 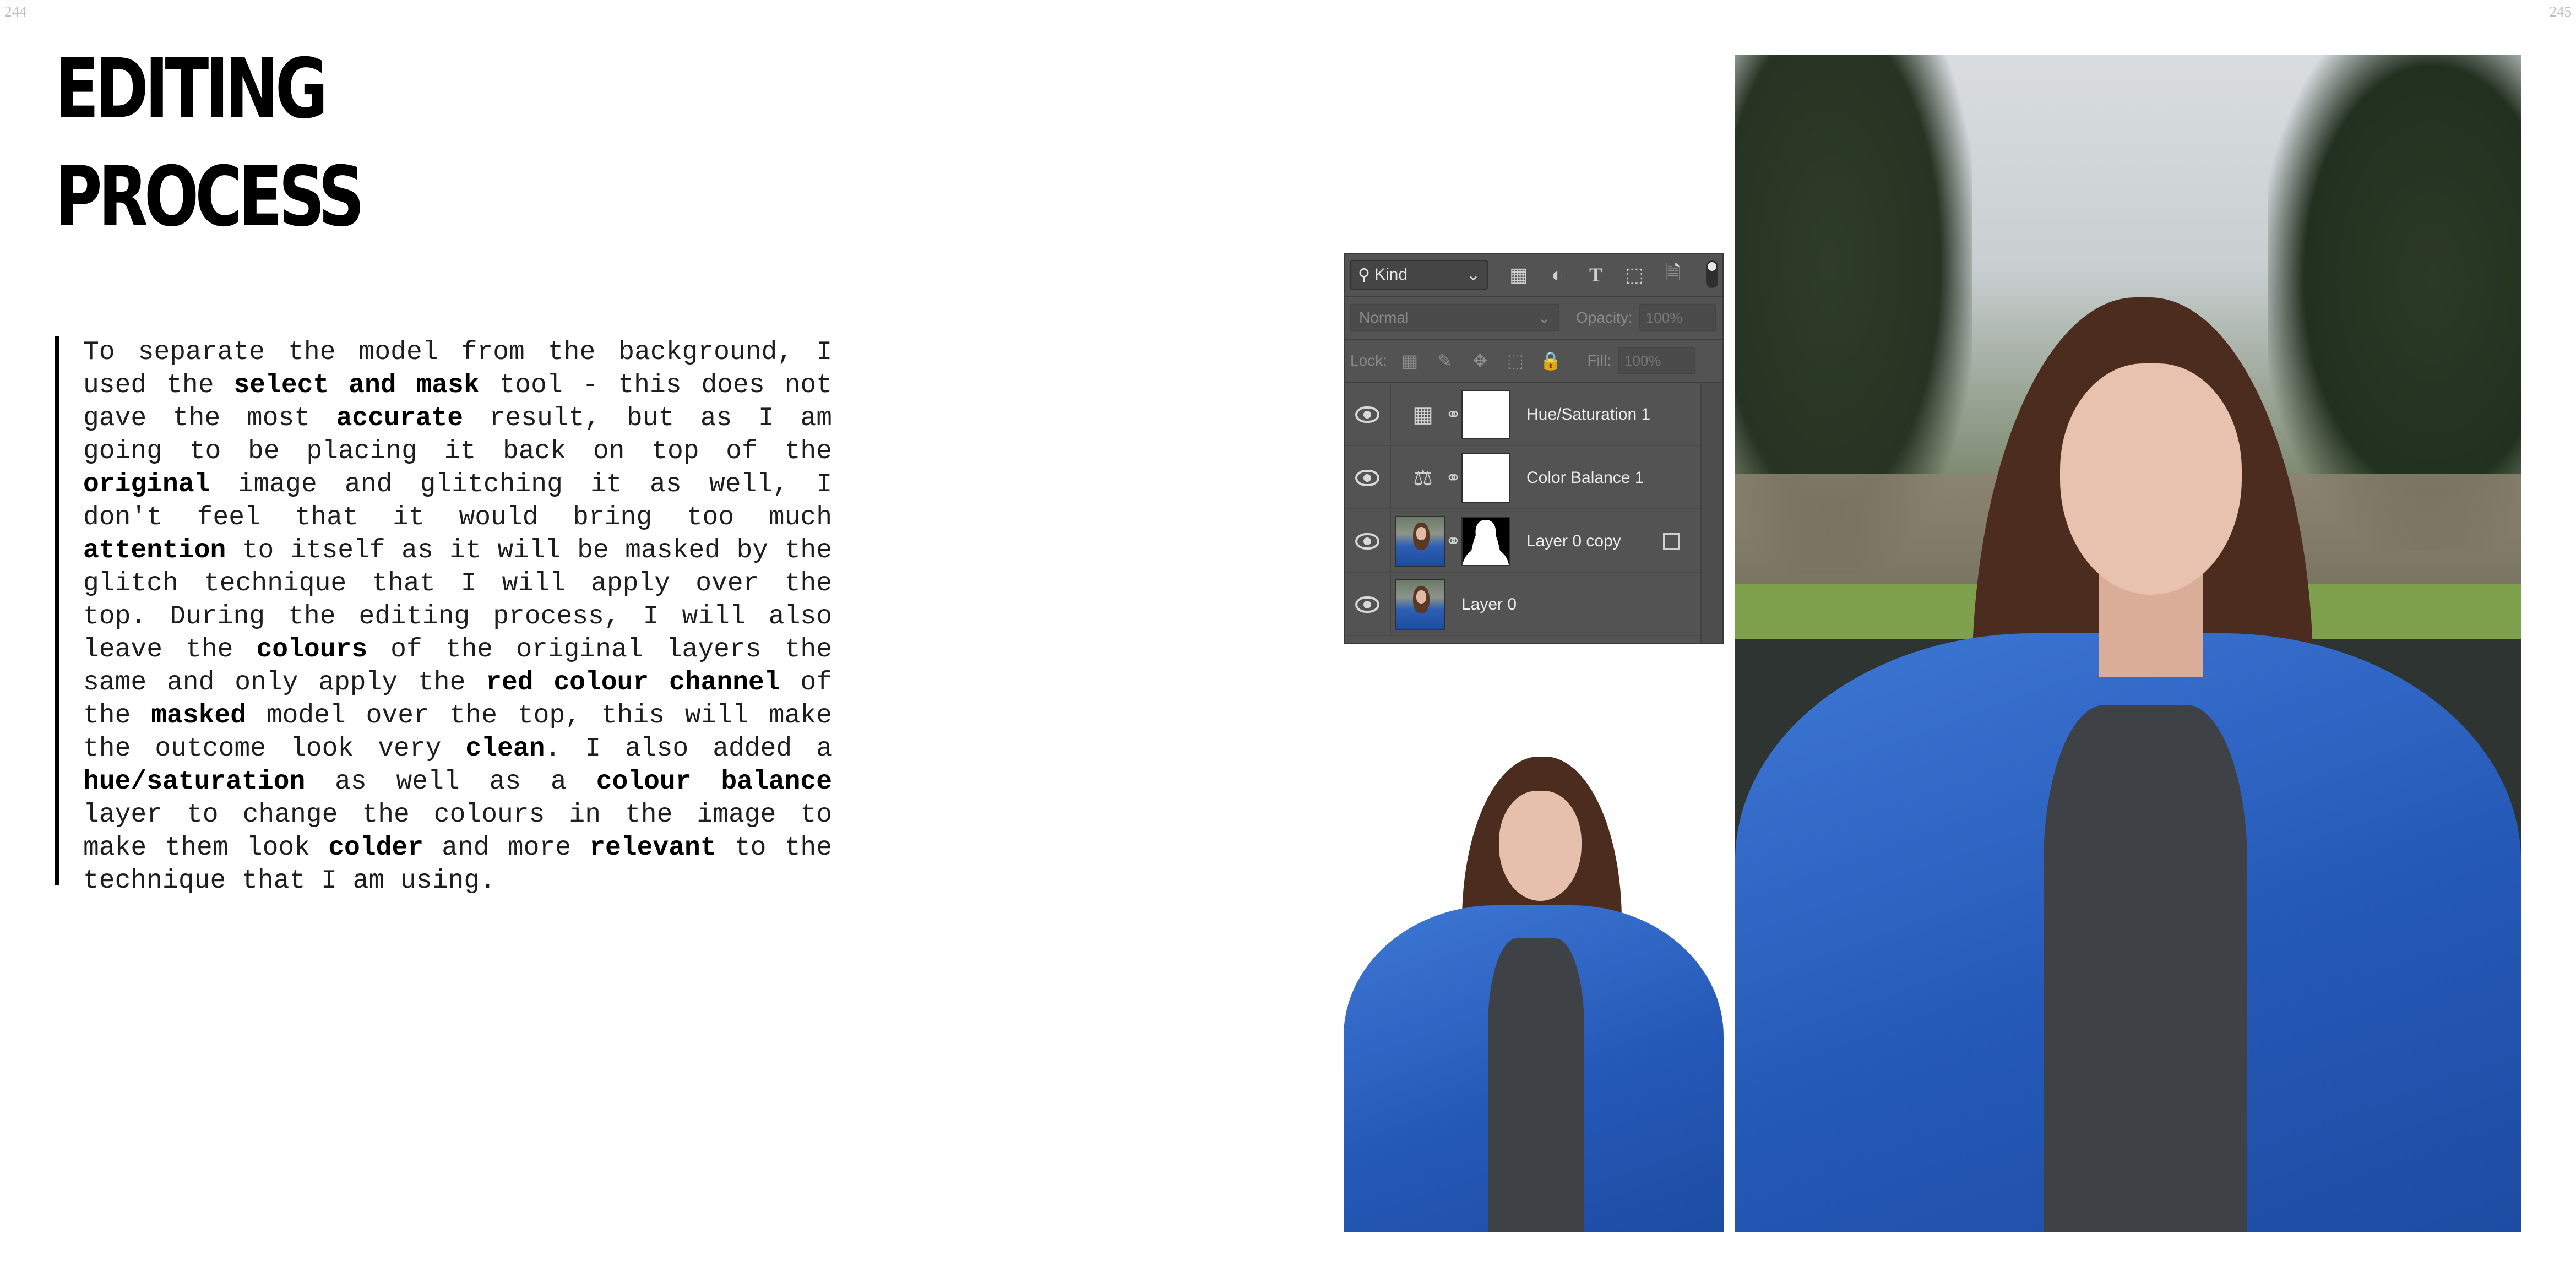 What do you see at coordinates (2560, 12) in the screenshot?
I see `page-number-right: 245` at bounding box center [2560, 12].